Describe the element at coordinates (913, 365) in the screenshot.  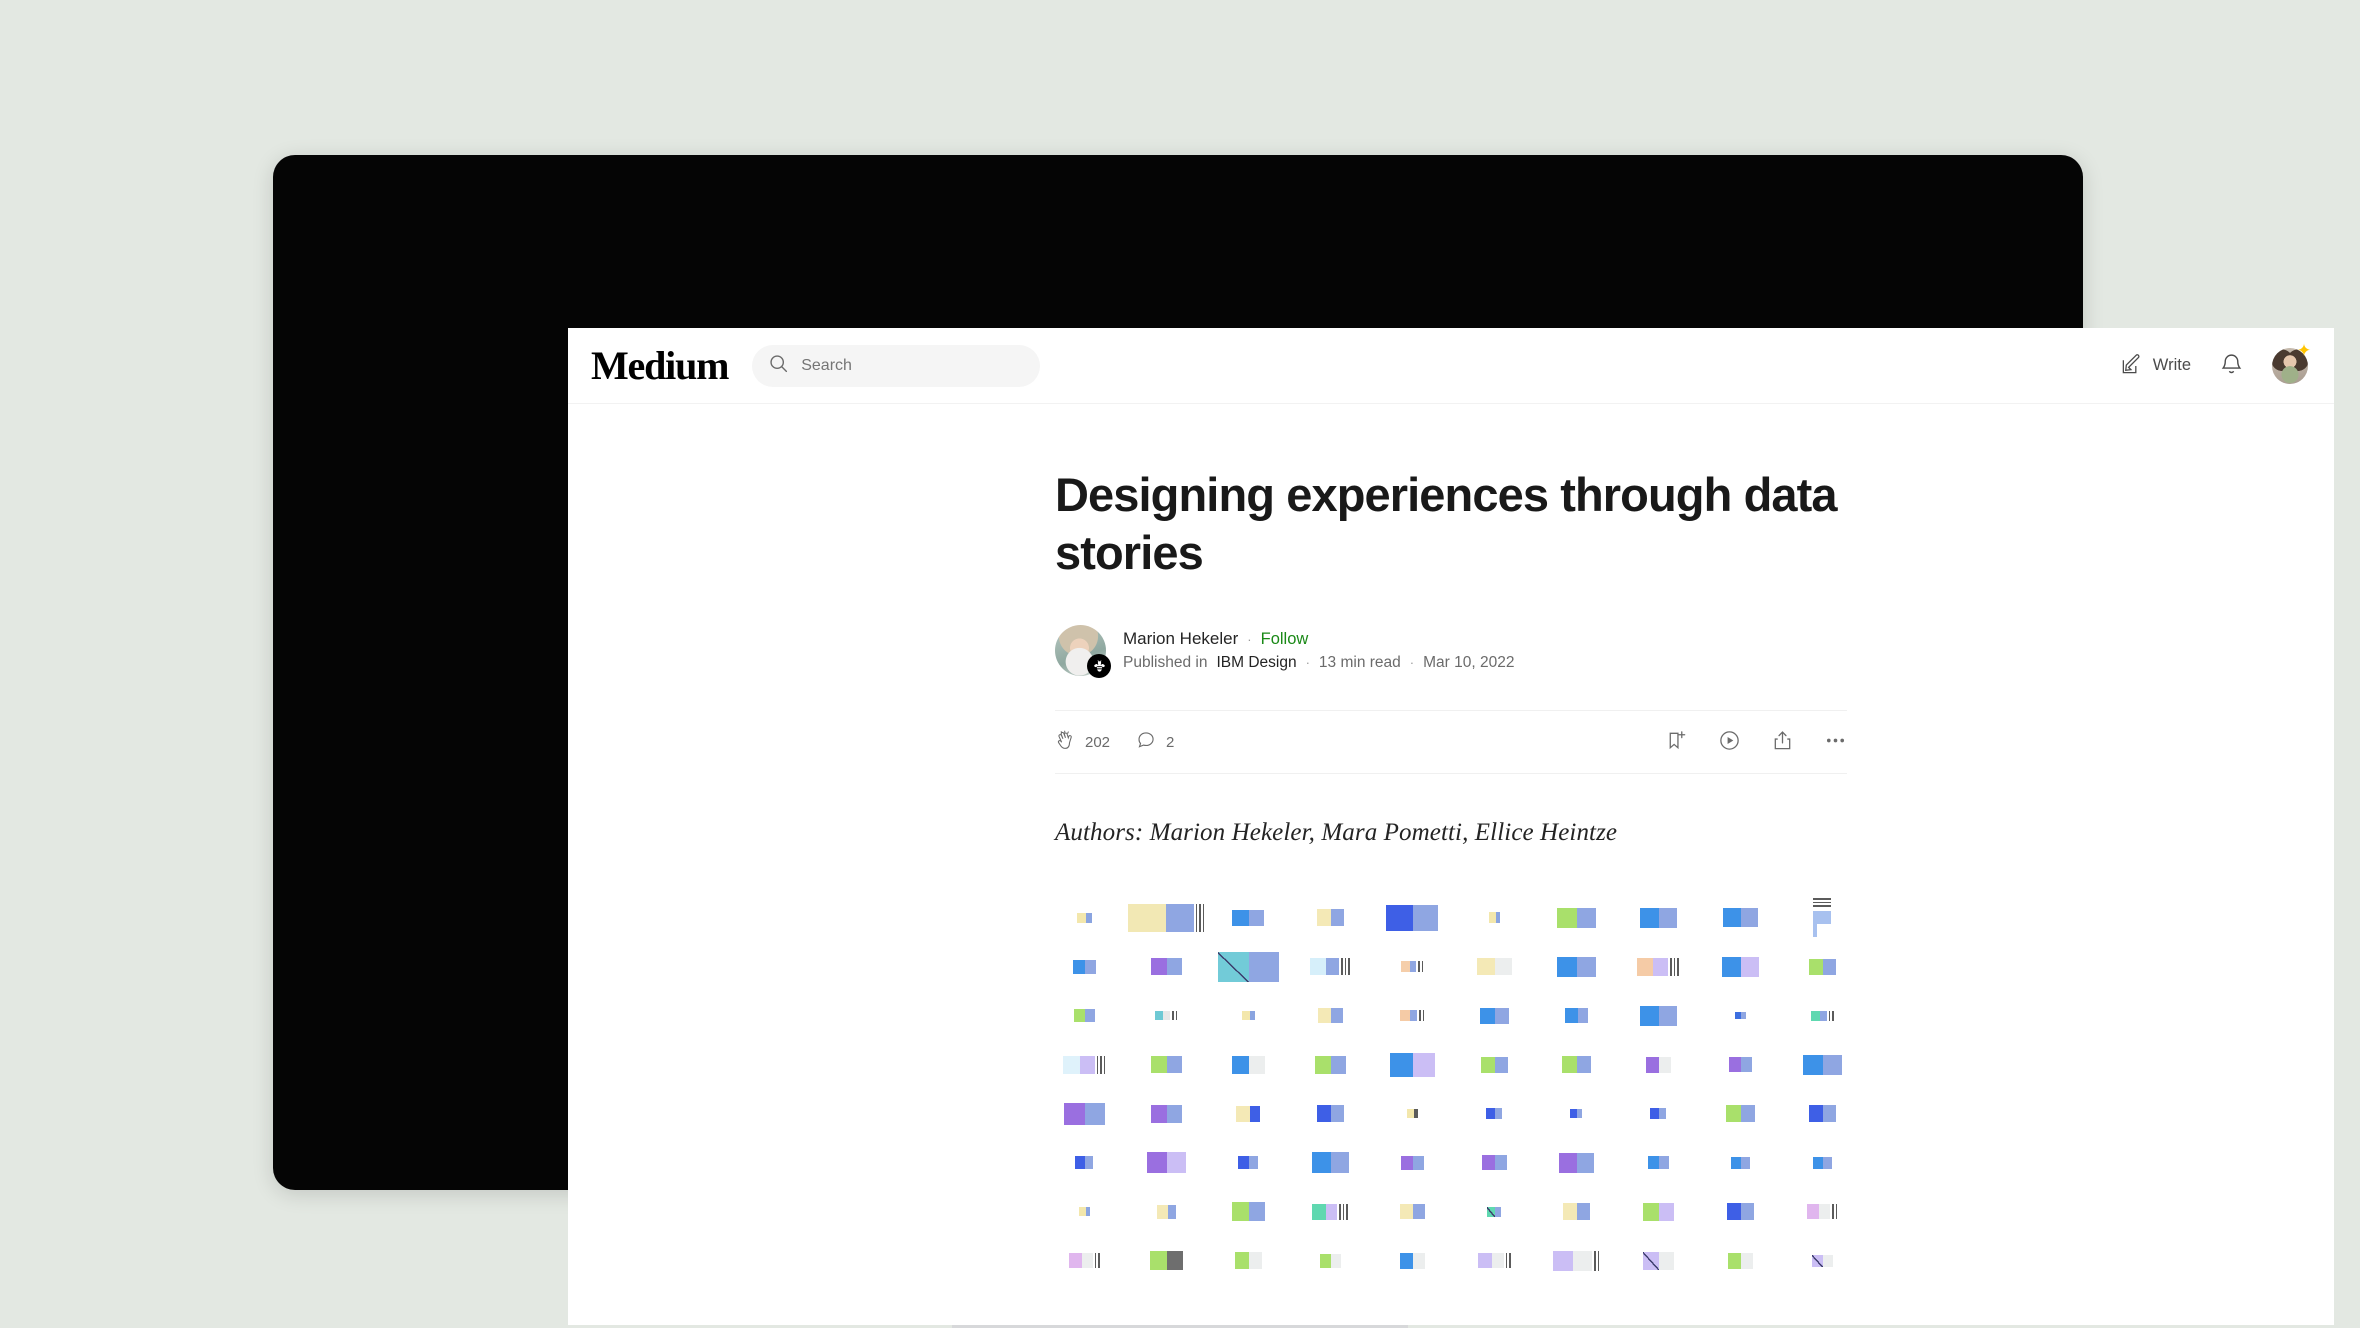
I see `search-input` at that location.